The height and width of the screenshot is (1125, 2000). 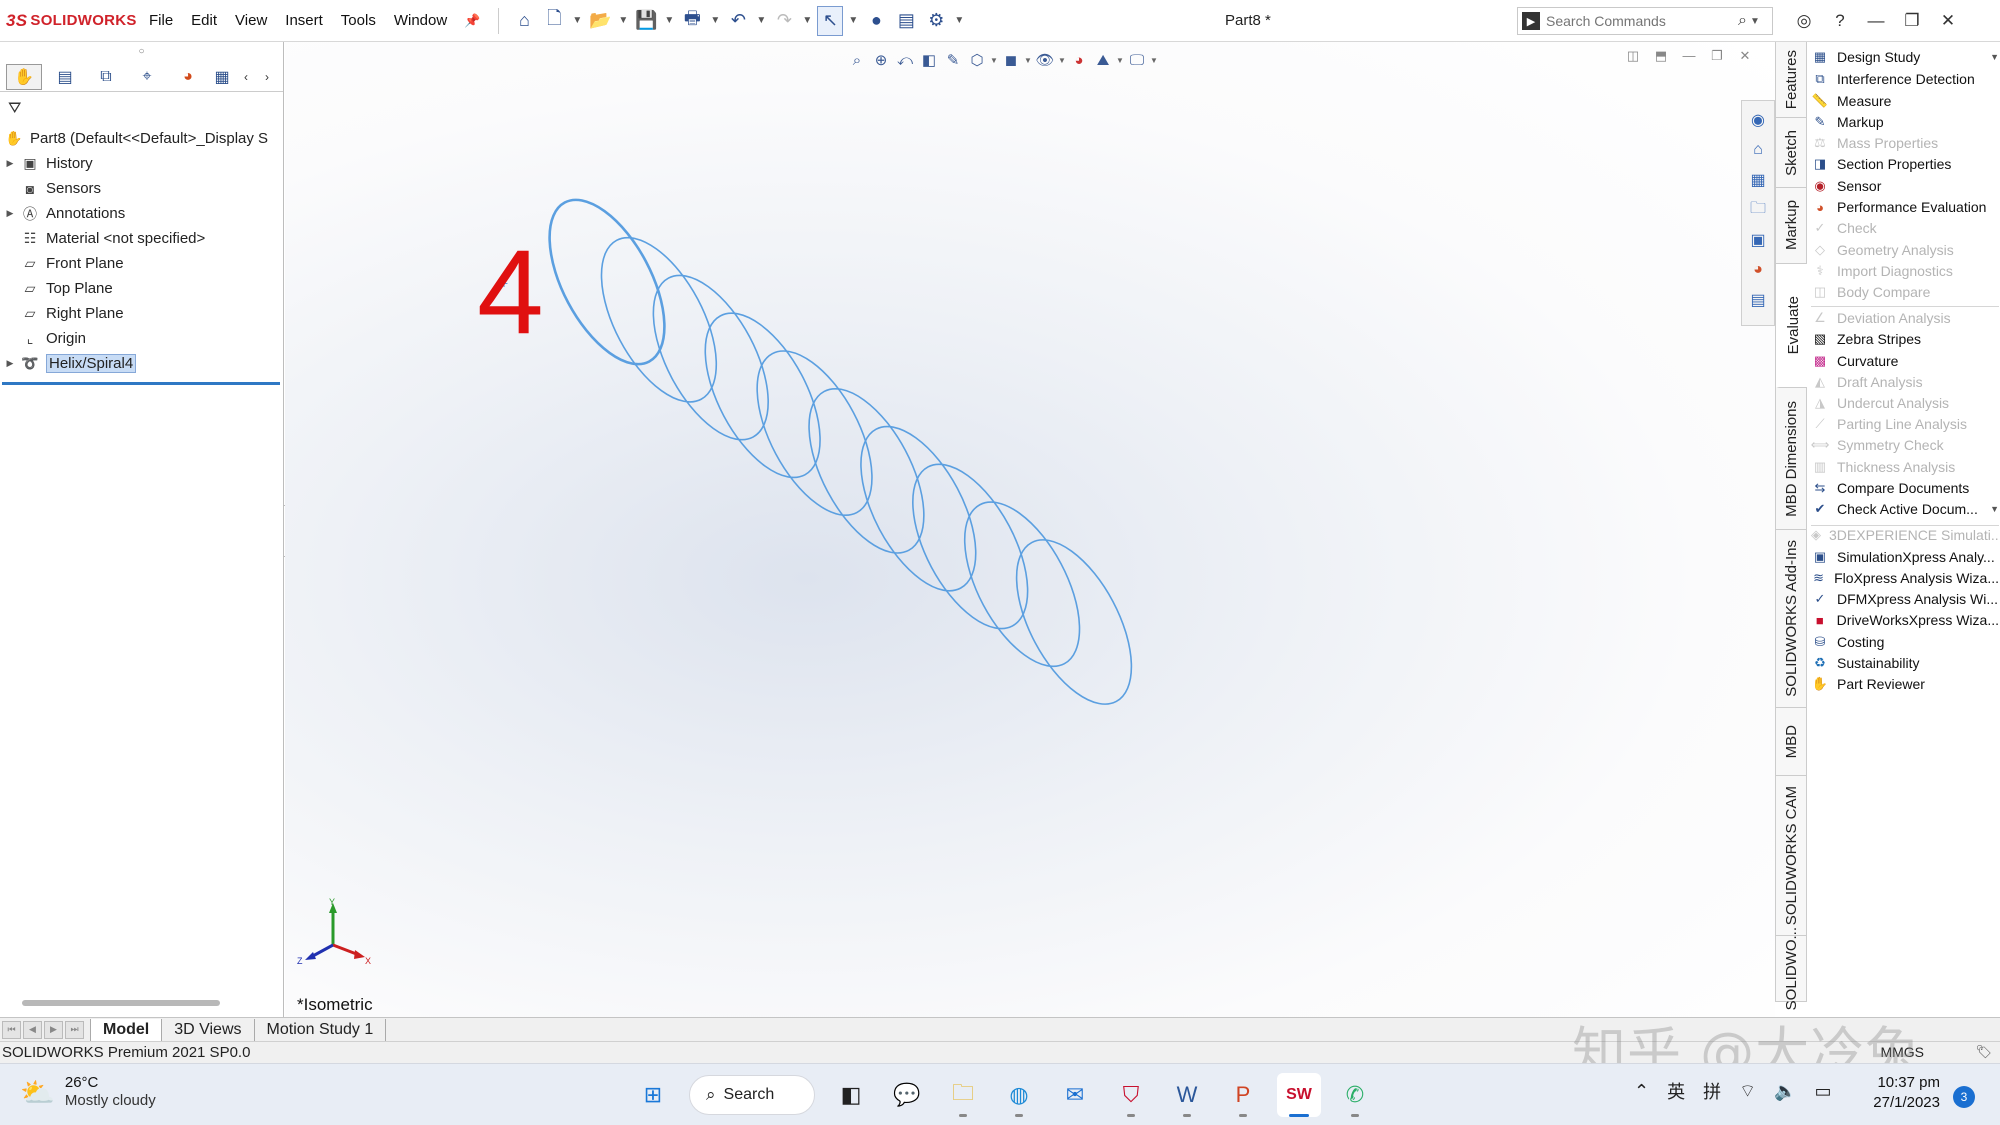 I want to click on view-palette-icon: ▣, so click(x=1758, y=240).